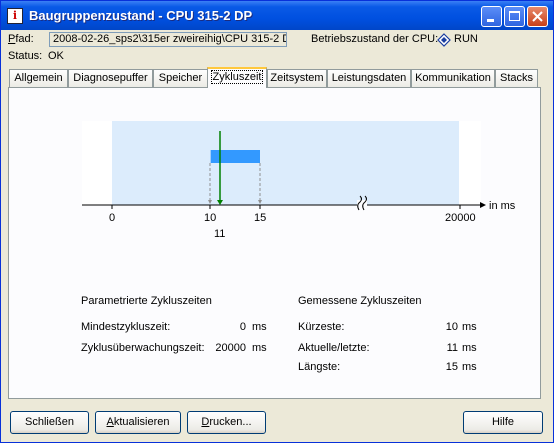 The height and width of the screenshot is (443, 554). I want to click on current-last-unit: ms, so click(469, 348).